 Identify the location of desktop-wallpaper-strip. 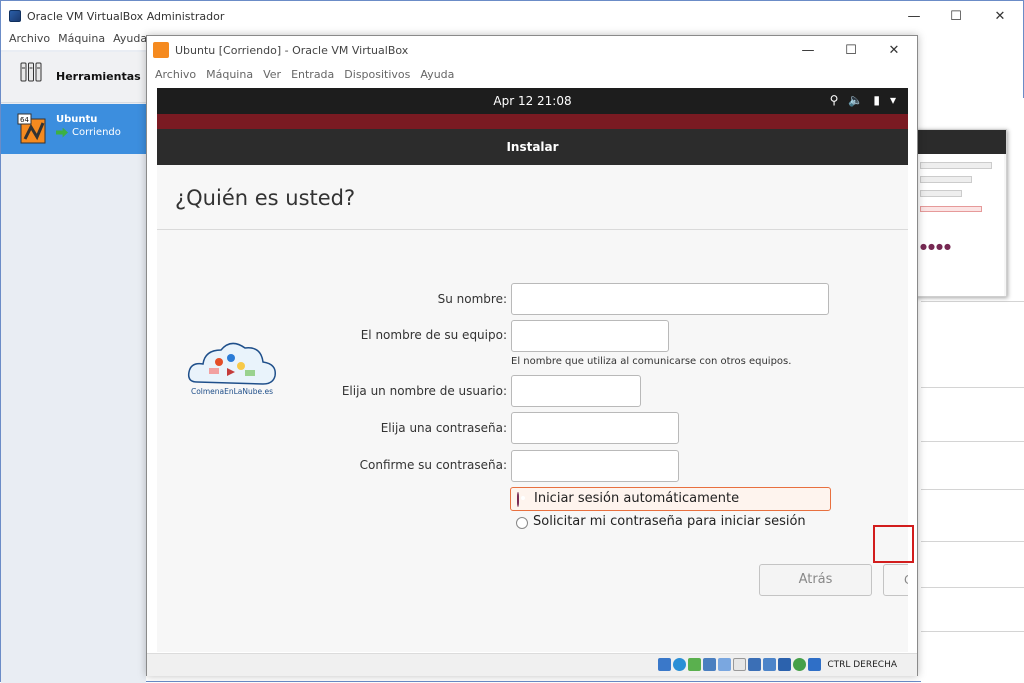
(532, 121).